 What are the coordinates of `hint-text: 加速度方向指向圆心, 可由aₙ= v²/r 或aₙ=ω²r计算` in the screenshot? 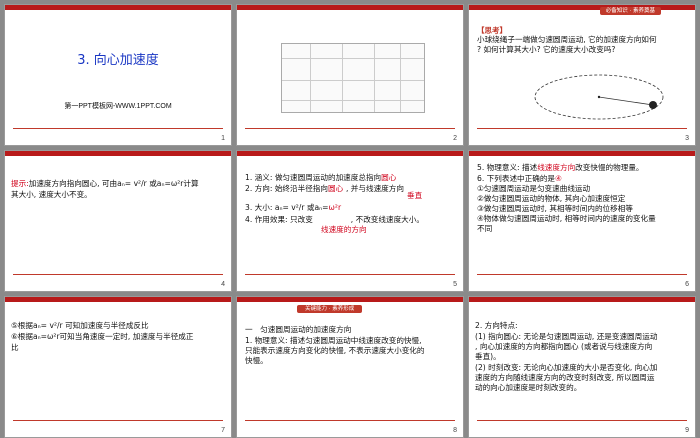 It's located at (113, 183).